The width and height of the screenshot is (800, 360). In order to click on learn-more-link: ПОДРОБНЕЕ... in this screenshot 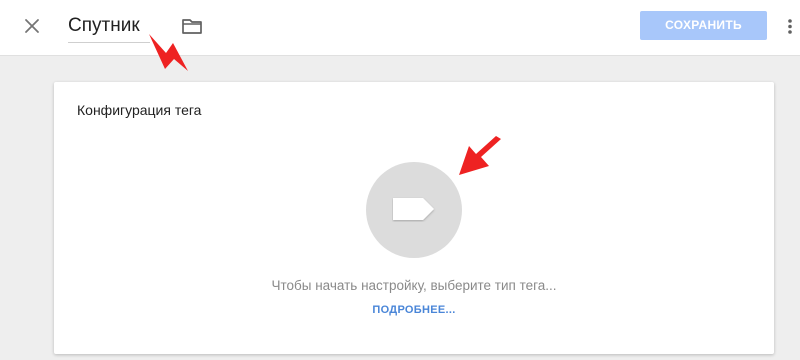, I will do `click(414, 310)`.